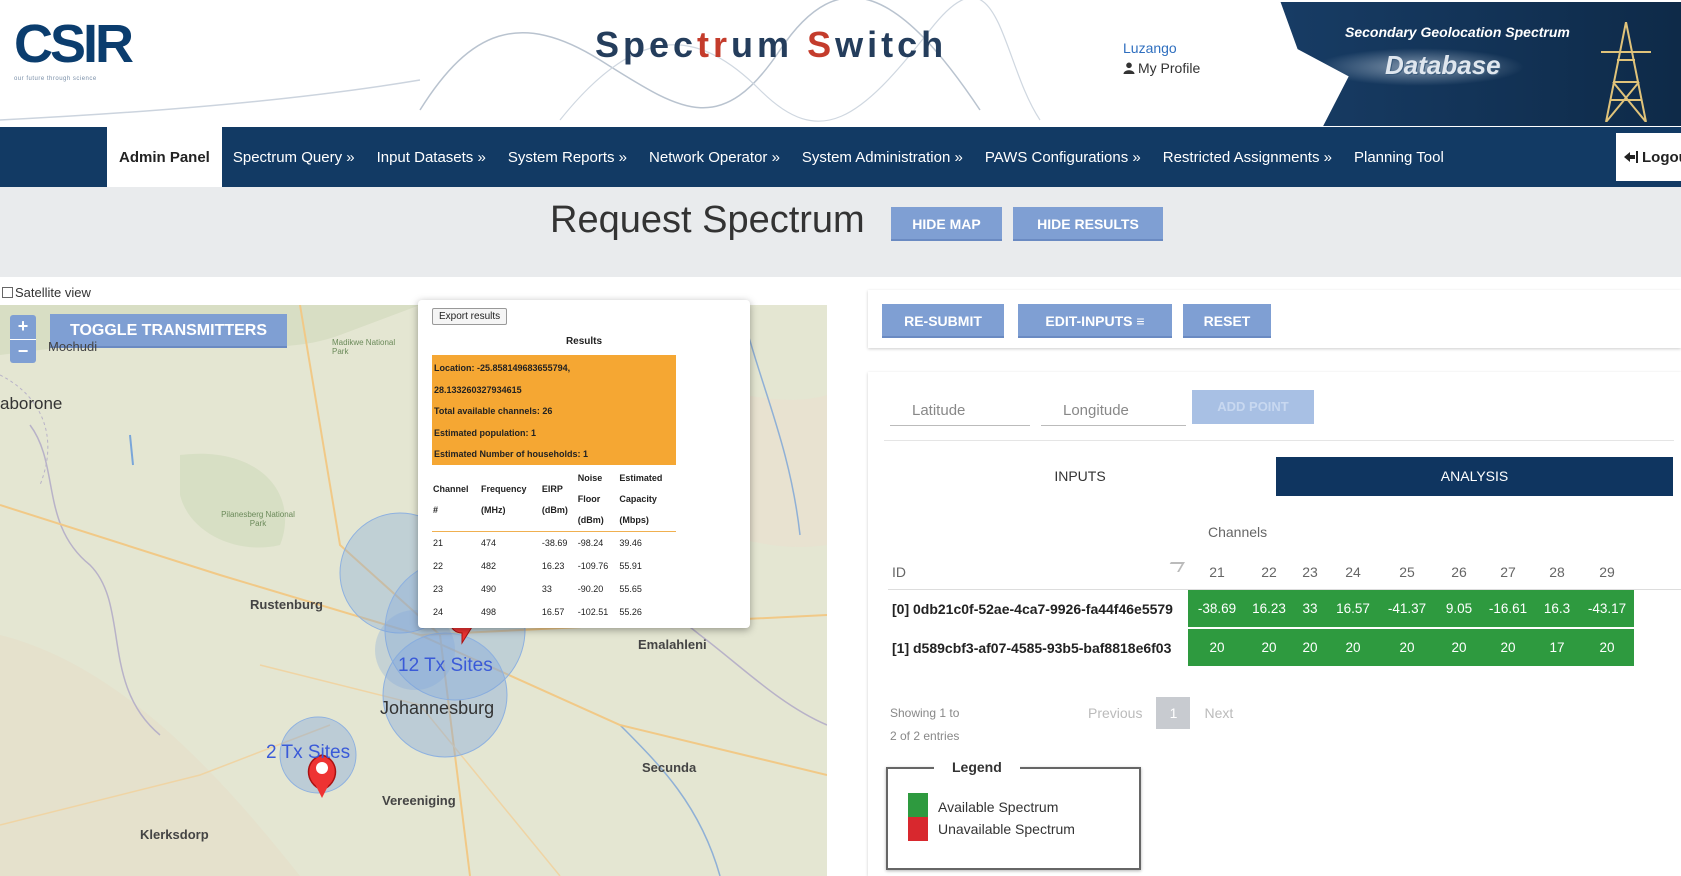  I want to click on sort-icon, so click(1175, 567).